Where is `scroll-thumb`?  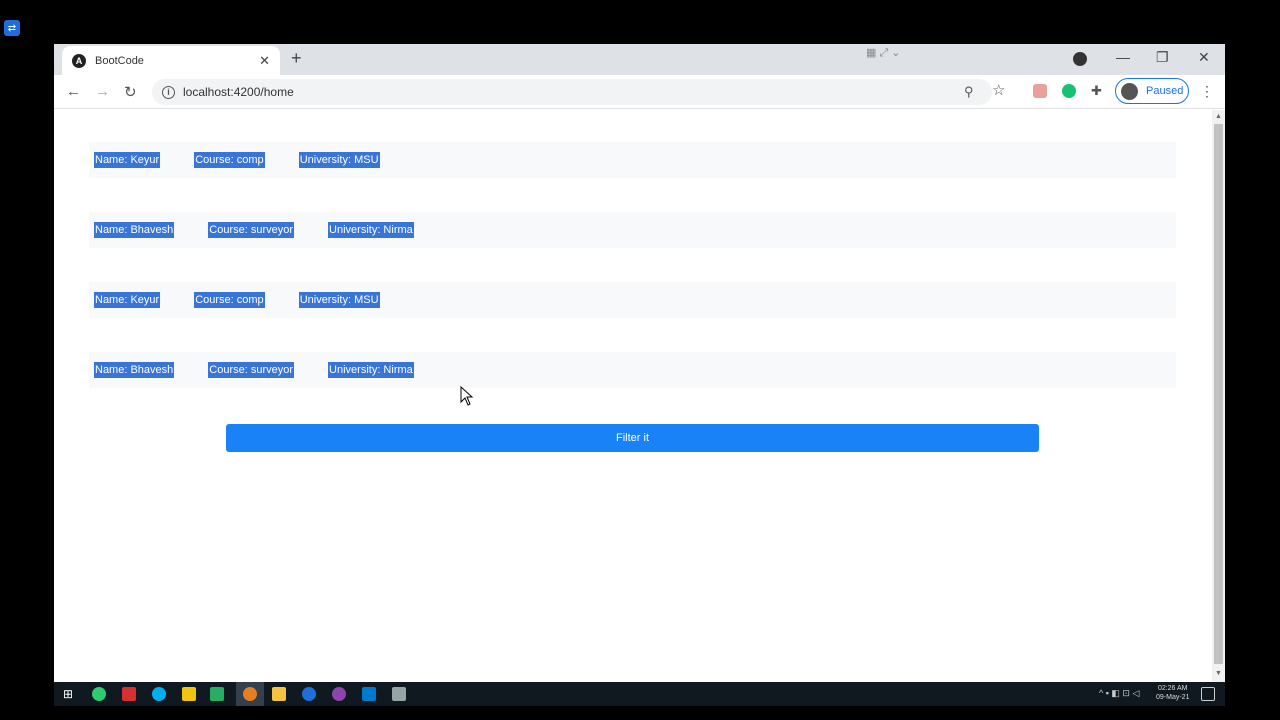
scroll-thumb is located at coordinates (1218, 394).